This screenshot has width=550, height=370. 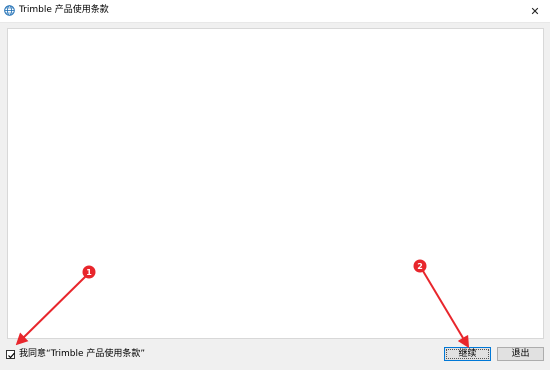 What do you see at coordinates (82, 354) in the screenshot?
I see `agree-label: 我同意“Trimble 产品使用条款”` at bounding box center [82, 354].